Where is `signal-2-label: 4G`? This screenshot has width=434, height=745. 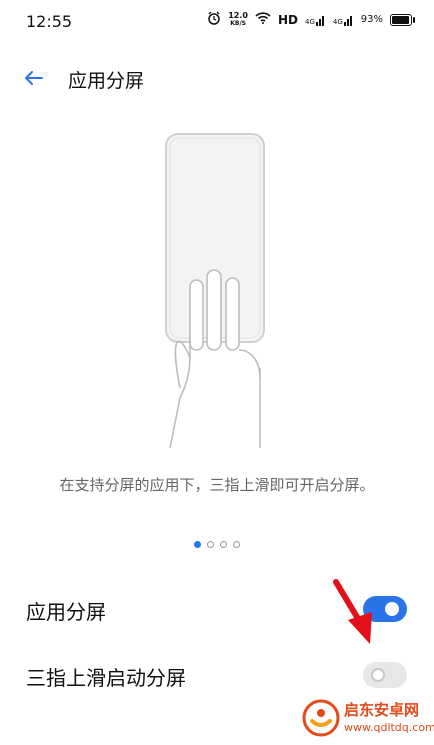
signal-2-label: 4G is located at coordinates (337, 21).